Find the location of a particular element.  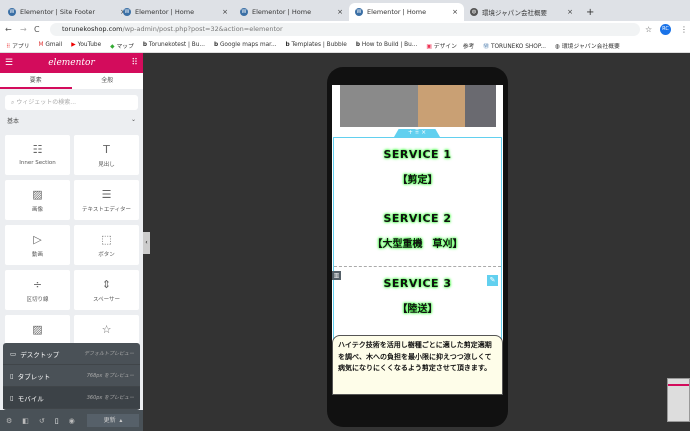

tab-elements: 要素 is located at coordinates (36, 81).